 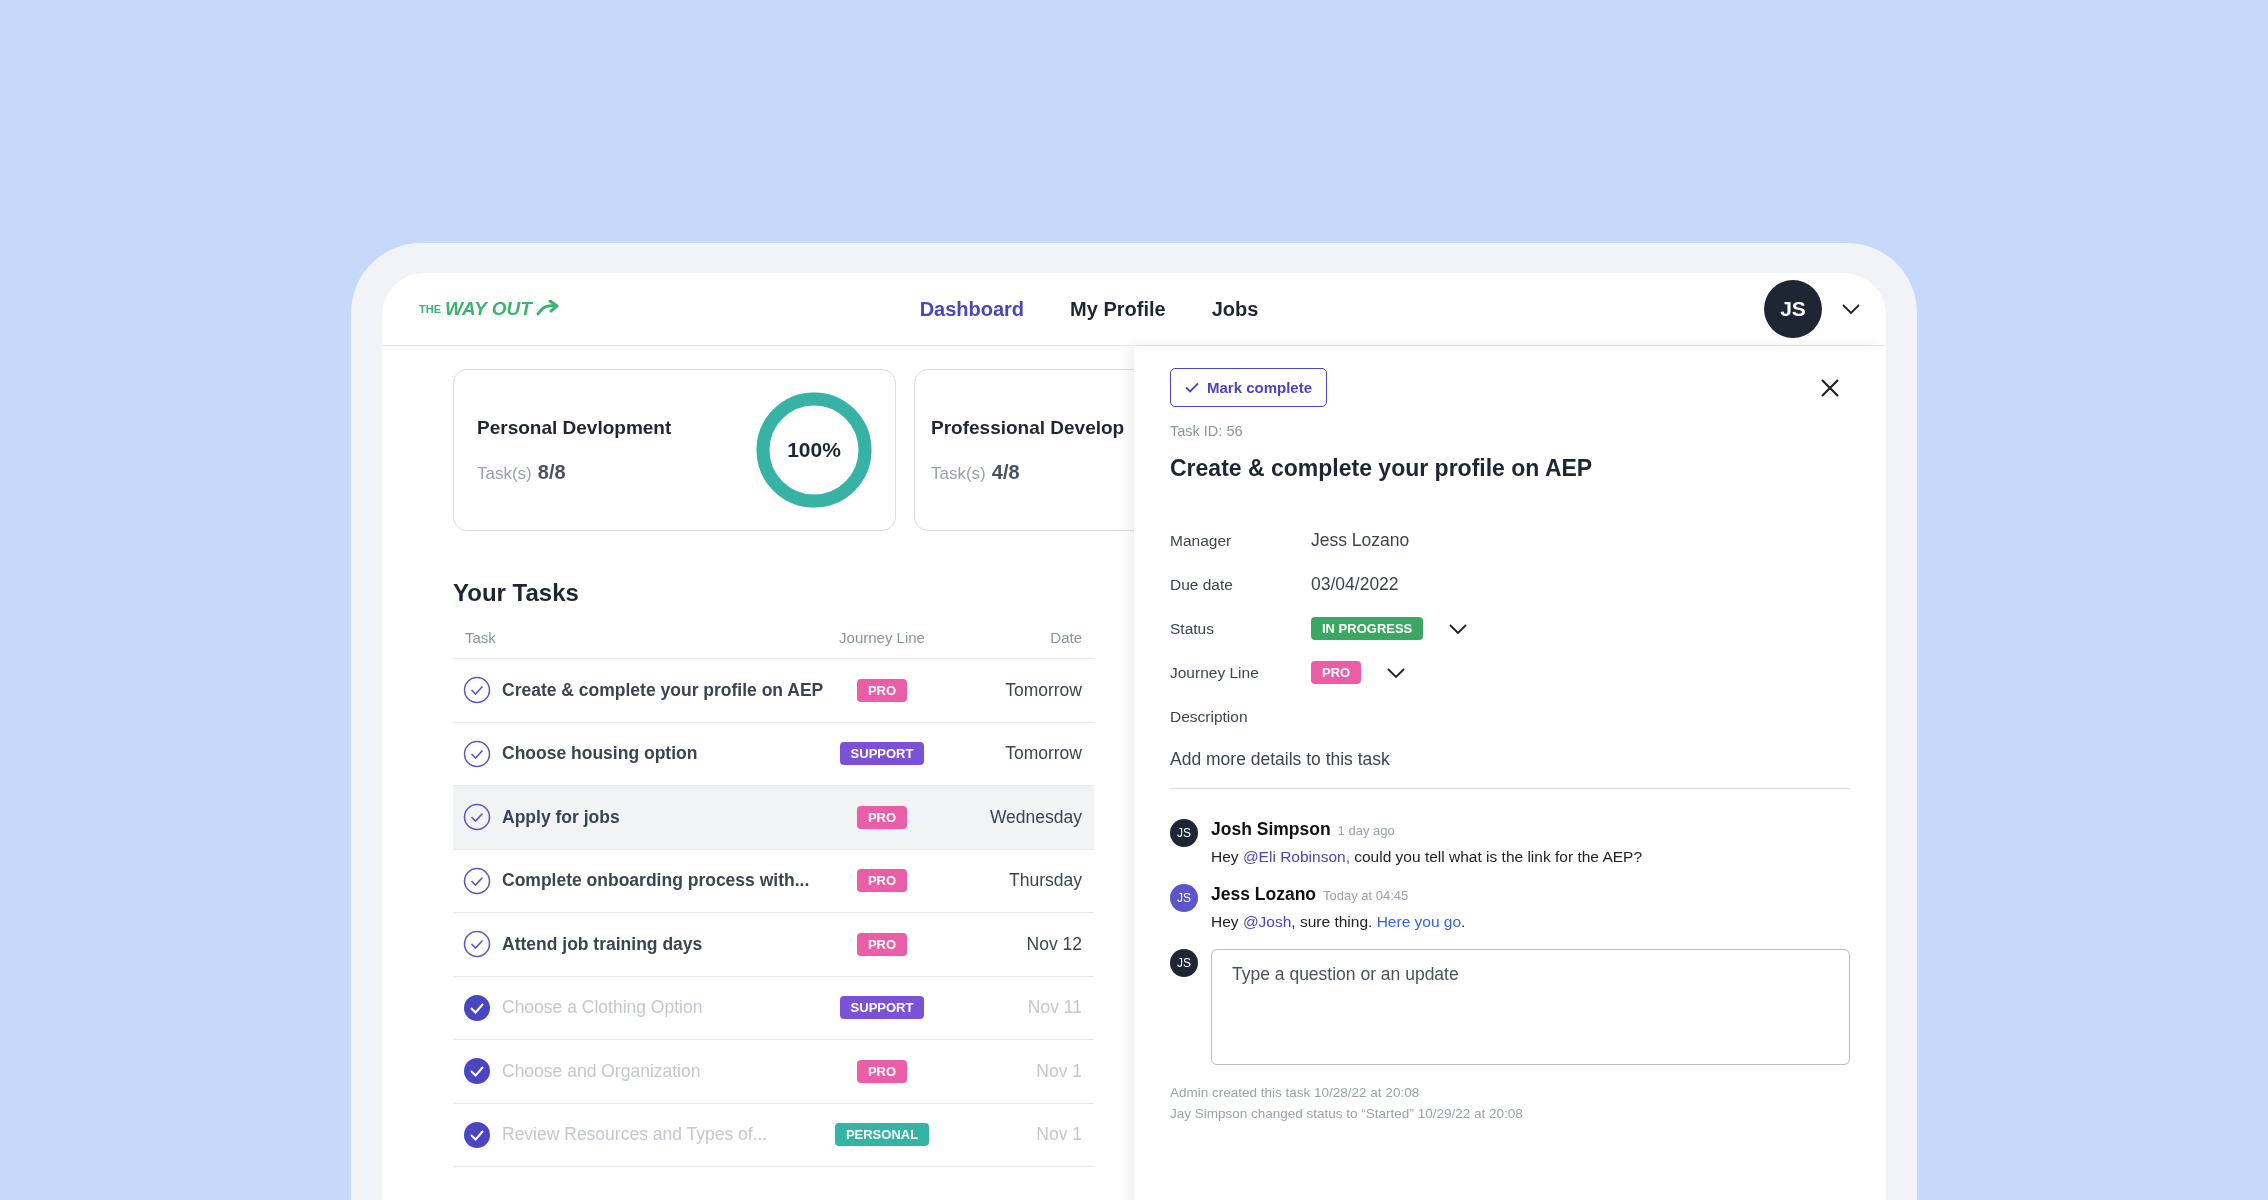 I want to click on comment-time: Today at 04:45, so click(x=1366, y=895).